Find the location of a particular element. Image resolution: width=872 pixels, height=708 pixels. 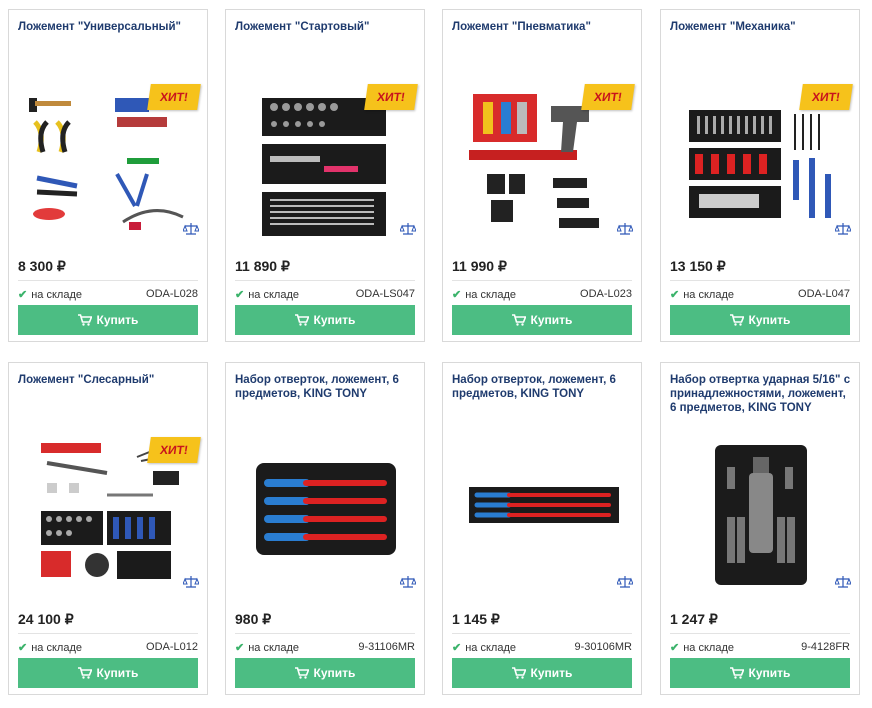

product-title: Ложемент "Пневматика" is located at coordinates (543, 27).